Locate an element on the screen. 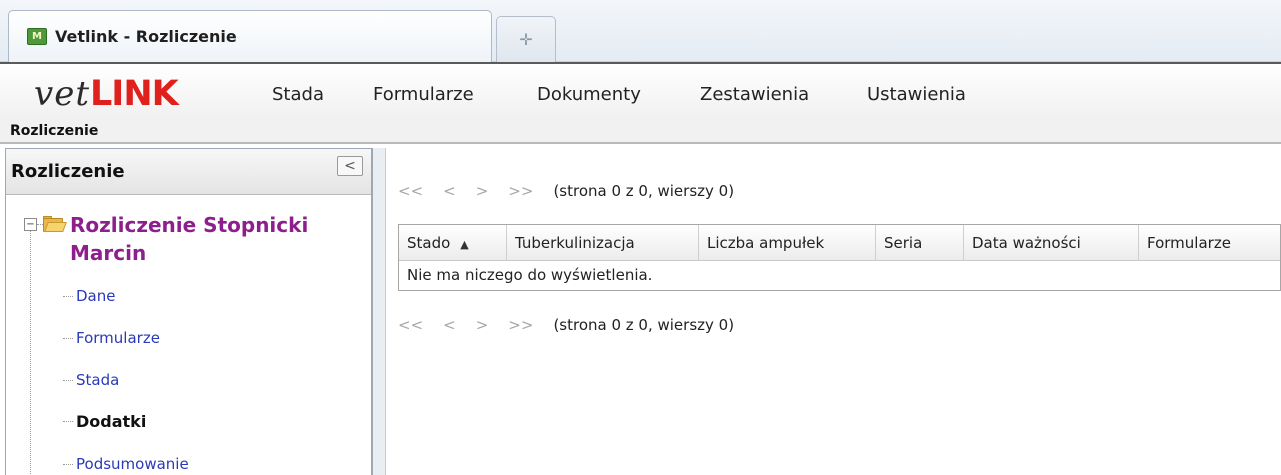 The width and height of the screenshot is (1281, 475). menu-item-zestawienia: Zestawienia is located at coordinates (754, 94).